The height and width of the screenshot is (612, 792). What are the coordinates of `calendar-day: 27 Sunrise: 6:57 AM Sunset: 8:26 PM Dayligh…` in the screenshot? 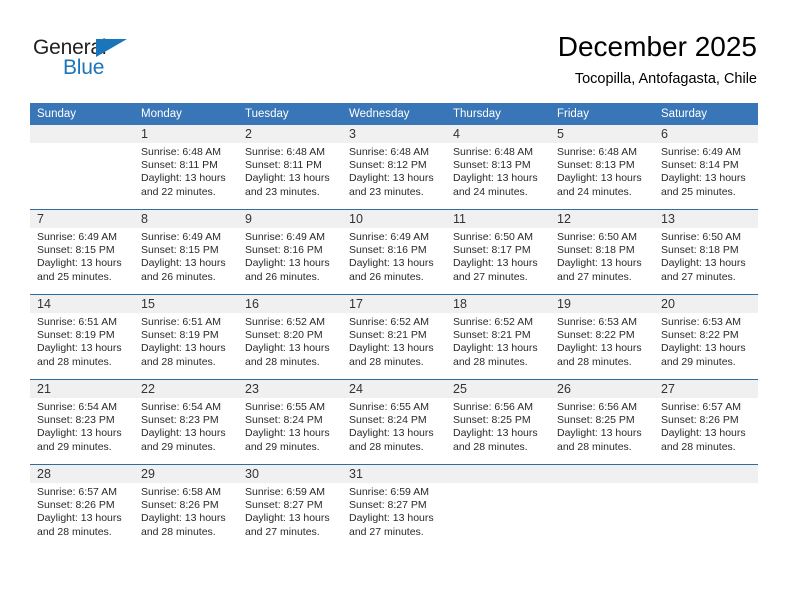 It's located at (706, 422).